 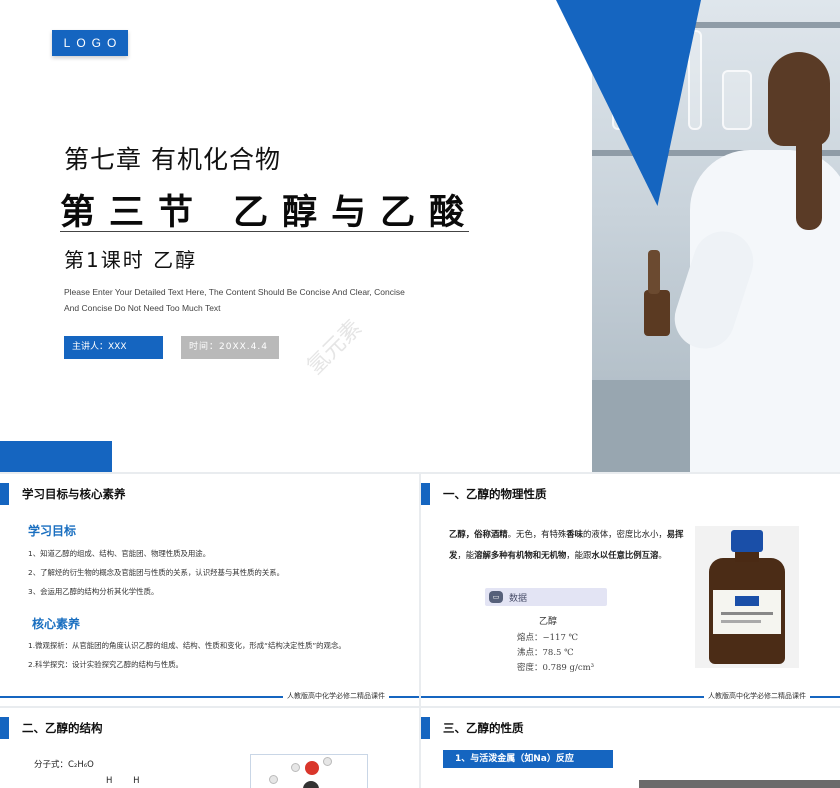 I want to click on subsection-label: 1、与活泼金属（如Na）反应, so click(x=528, y=759).